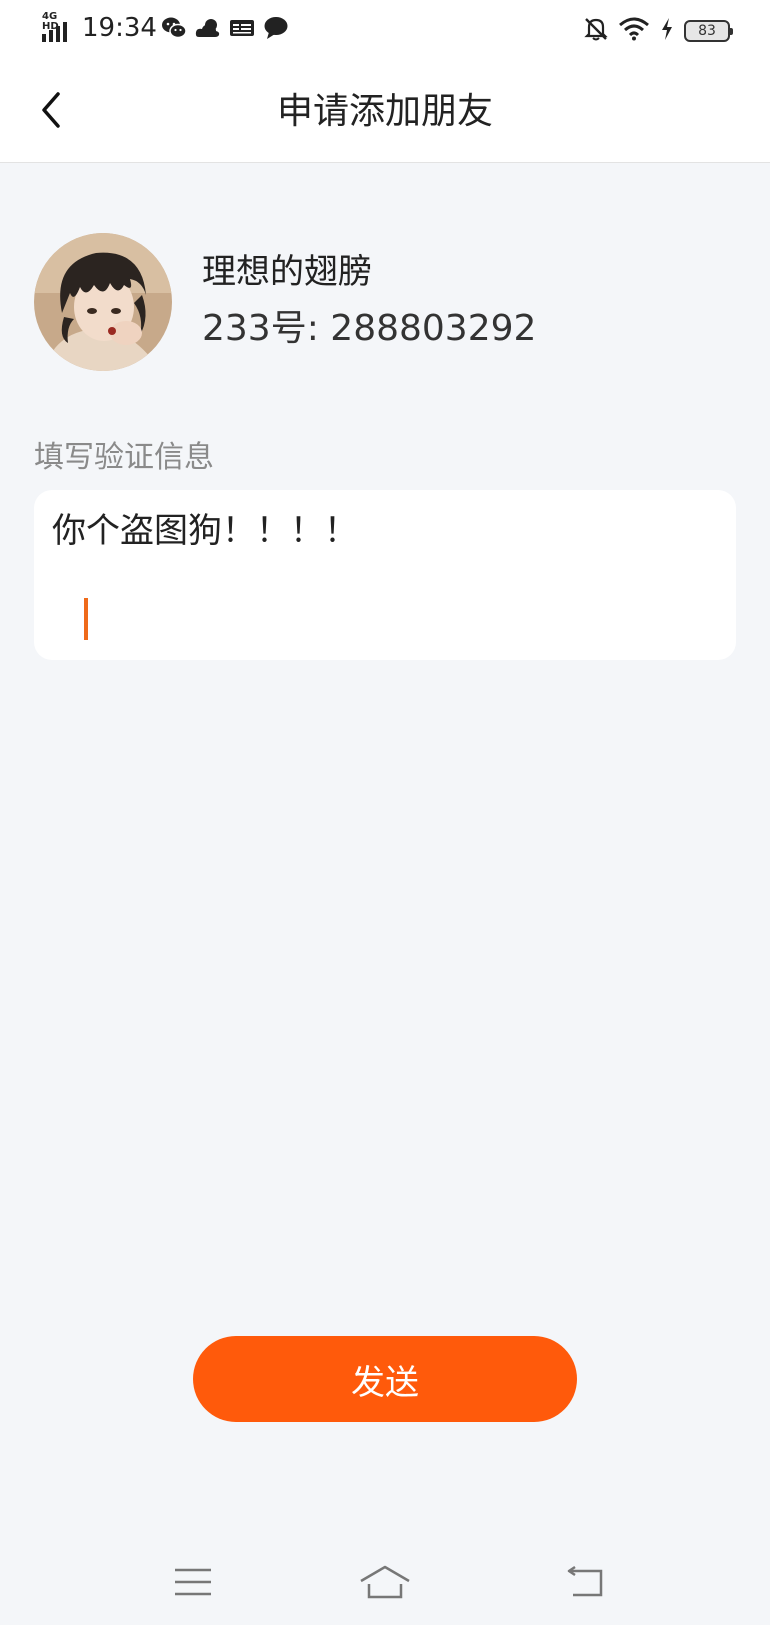  I want to click on nav-back-button, so click(585, 1584).